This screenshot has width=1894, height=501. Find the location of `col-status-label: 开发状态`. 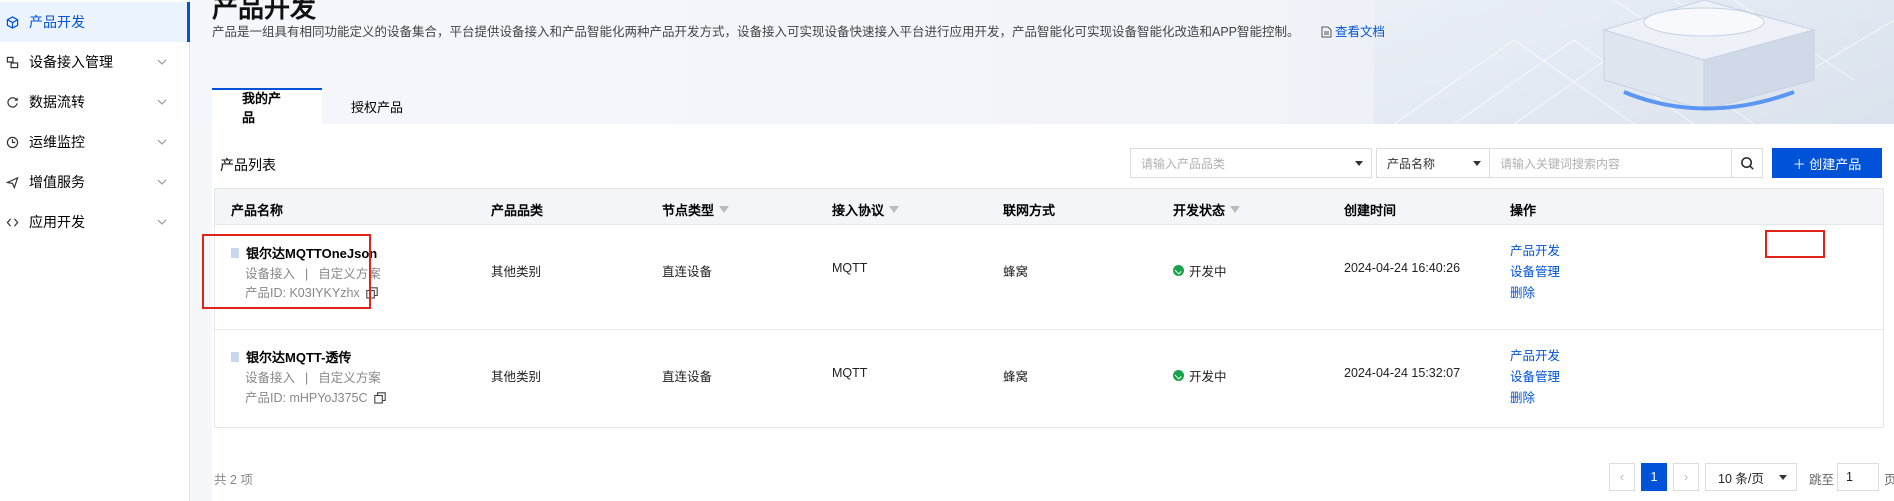

col-status-label: 开发状态 is located at coordinates (1199, 210).